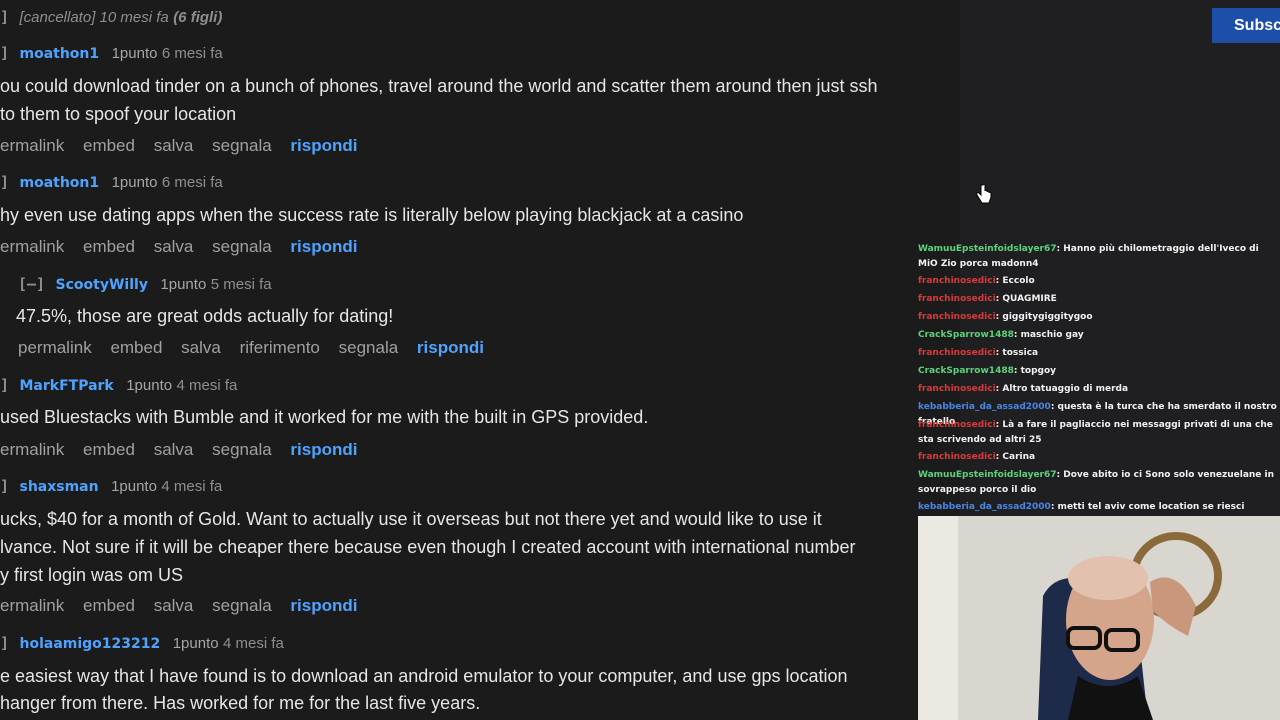 The image size is (1280, 720). Describe the element at coordinates (241, 284) in the screenshot. I see `comment-age: 5 mesi fa` at that location.